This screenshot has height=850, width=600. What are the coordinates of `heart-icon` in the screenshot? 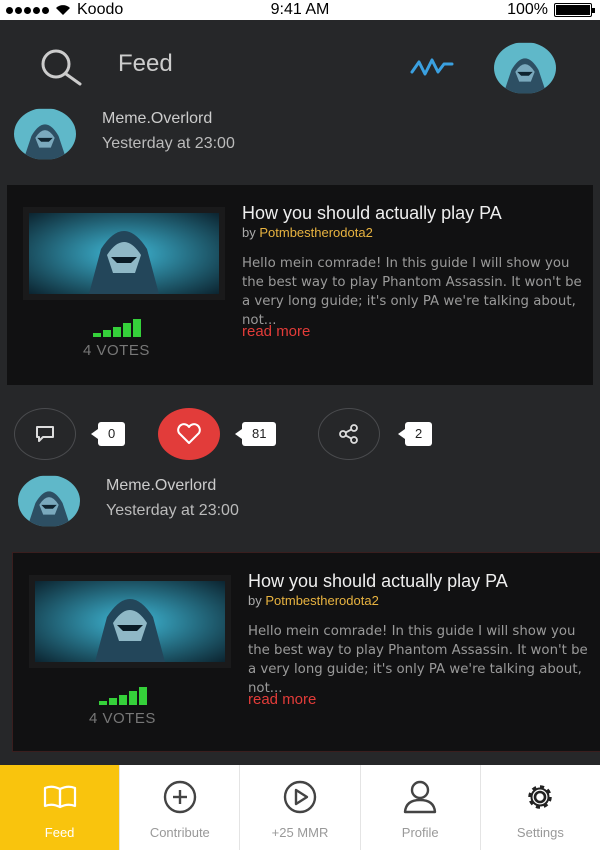 It's located at (189, 433).